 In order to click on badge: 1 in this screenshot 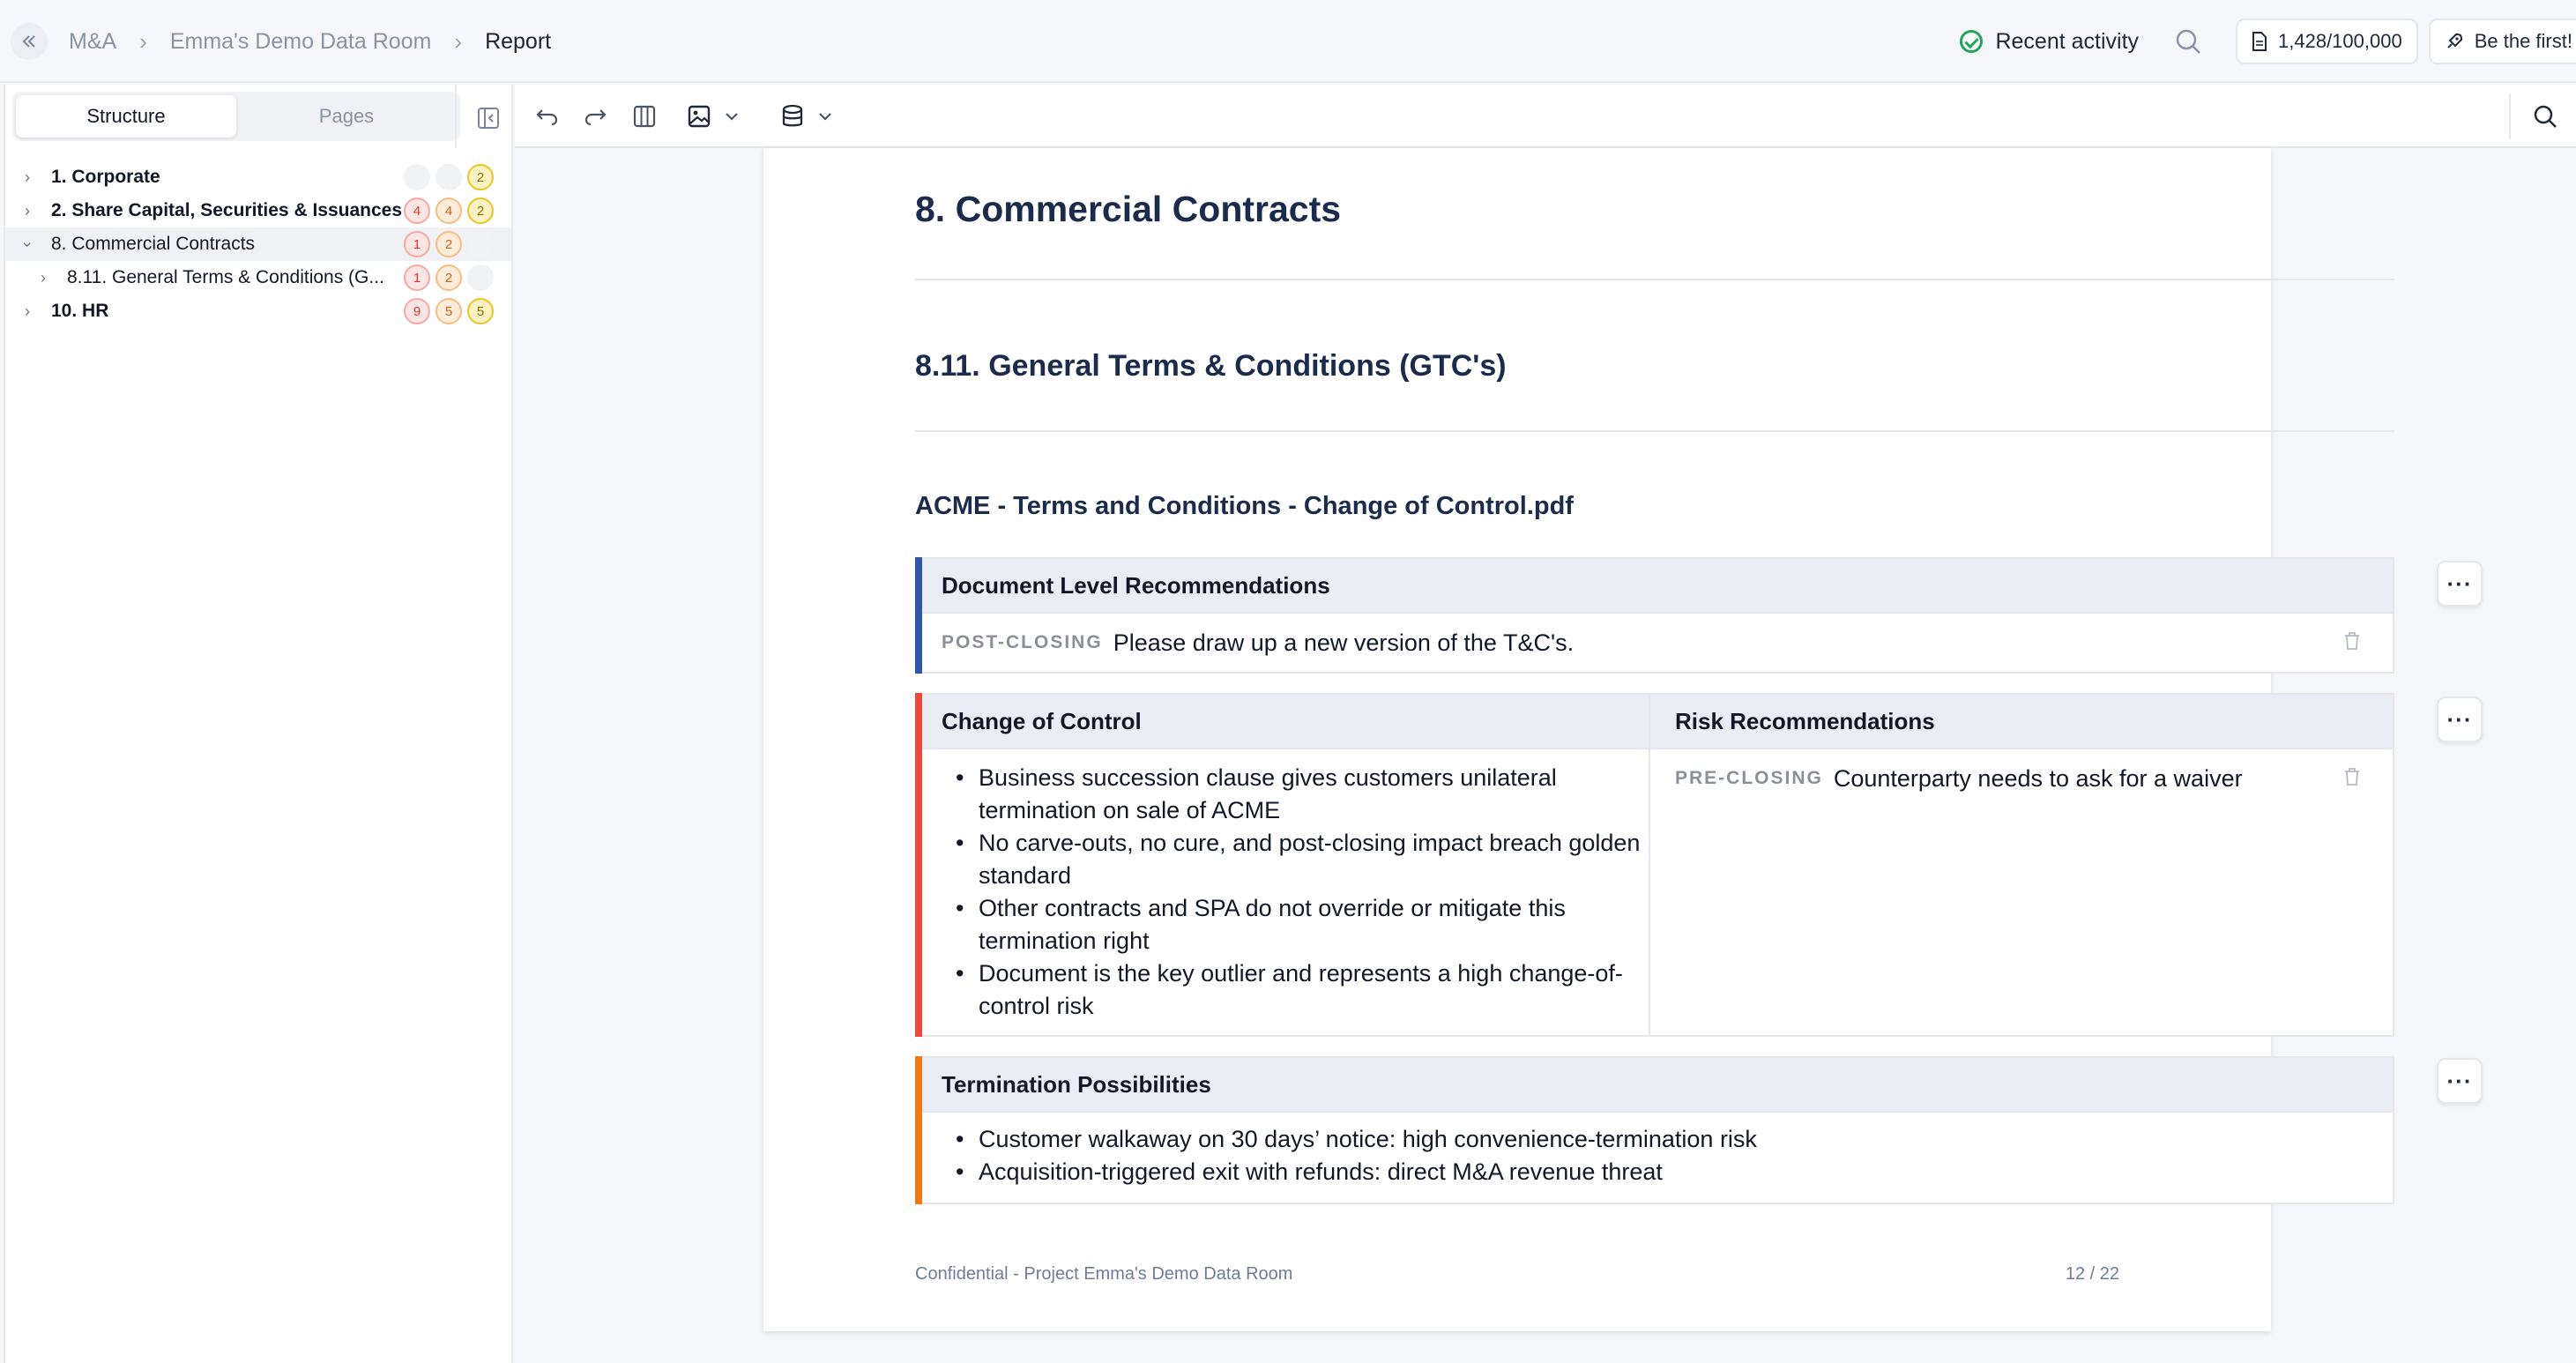, I will do `click(417, 244)`.